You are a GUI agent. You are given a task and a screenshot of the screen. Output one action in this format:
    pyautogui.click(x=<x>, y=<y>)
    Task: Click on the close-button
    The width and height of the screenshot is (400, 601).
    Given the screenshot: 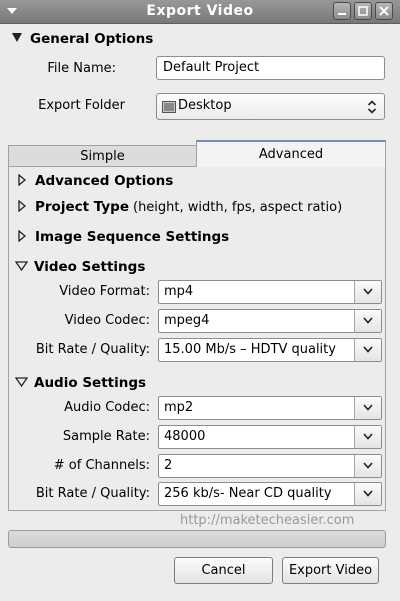 What is the action you would take?
    pyautogui.click(x=384, y=11)
    